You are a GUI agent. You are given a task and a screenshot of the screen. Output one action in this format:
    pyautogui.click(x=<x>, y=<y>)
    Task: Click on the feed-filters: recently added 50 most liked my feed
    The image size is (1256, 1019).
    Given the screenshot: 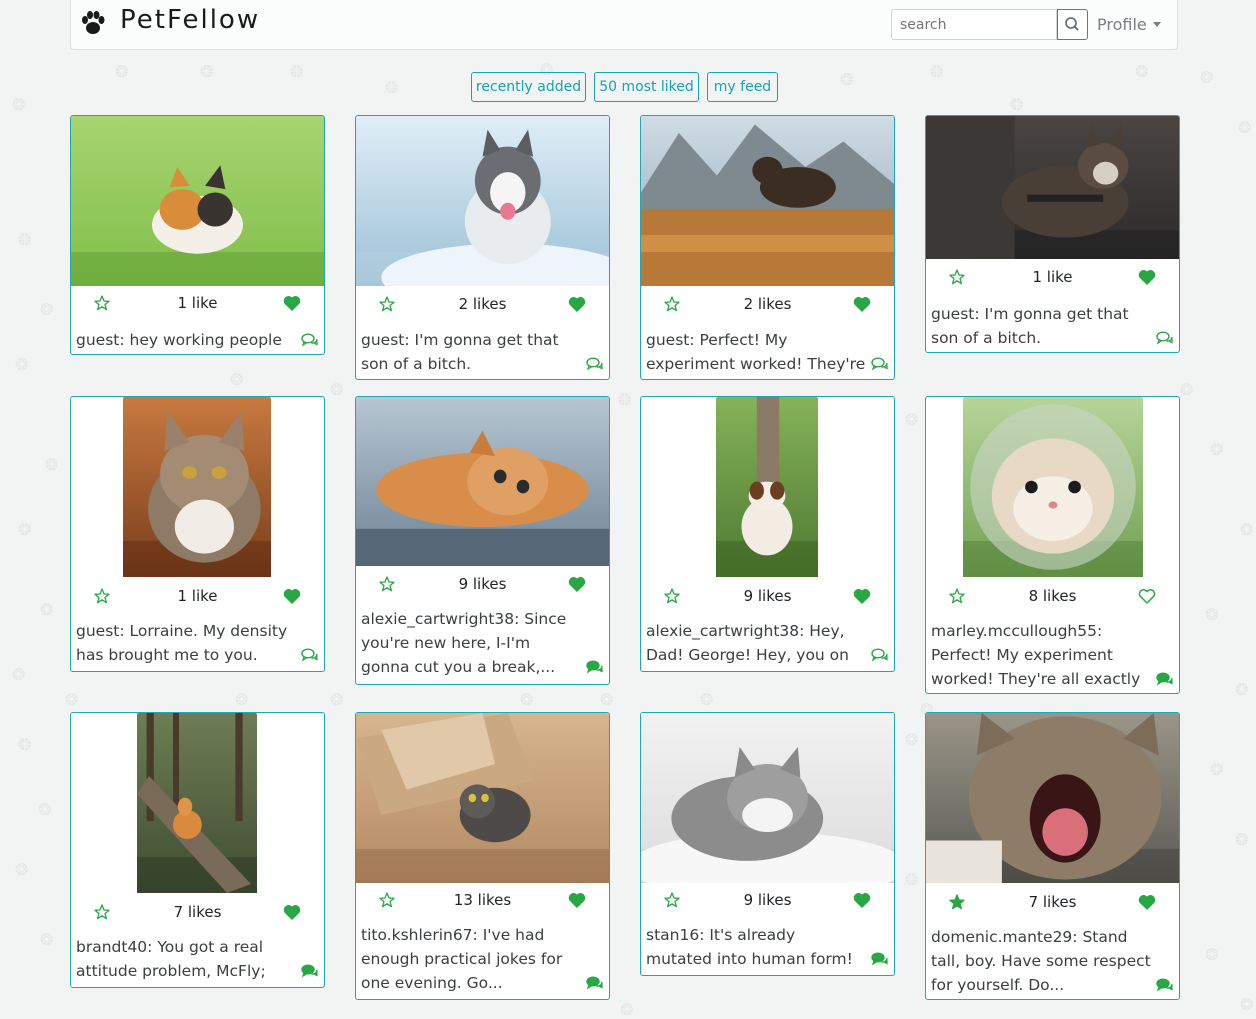 What is the action you would take?
    pyautogui.click(x=628, y=87)
    